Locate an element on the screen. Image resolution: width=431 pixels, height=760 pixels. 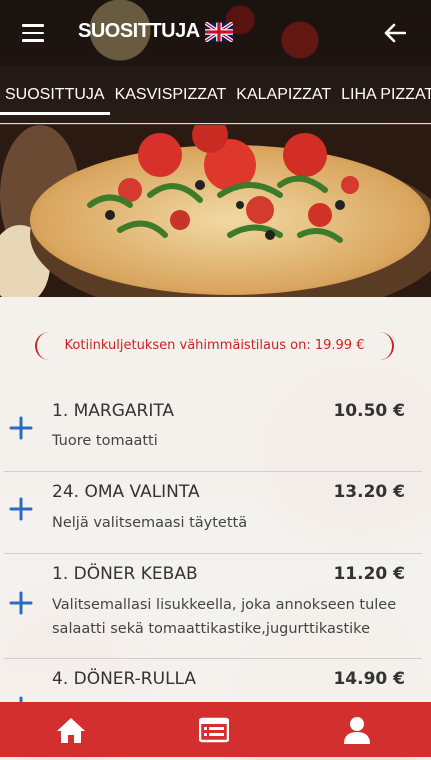
bottom-navigation is located at coordinates (215, 729).